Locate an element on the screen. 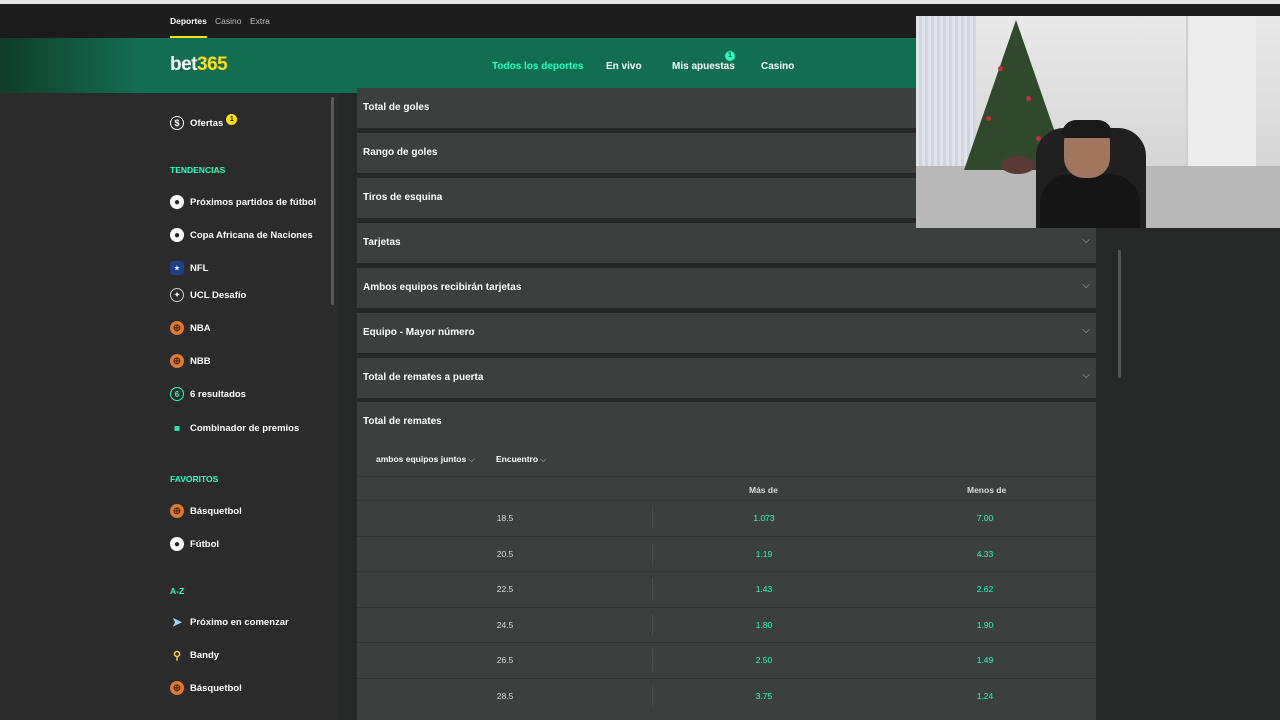  odds-line-value: 18.5 is located at coordinates (505, 518).